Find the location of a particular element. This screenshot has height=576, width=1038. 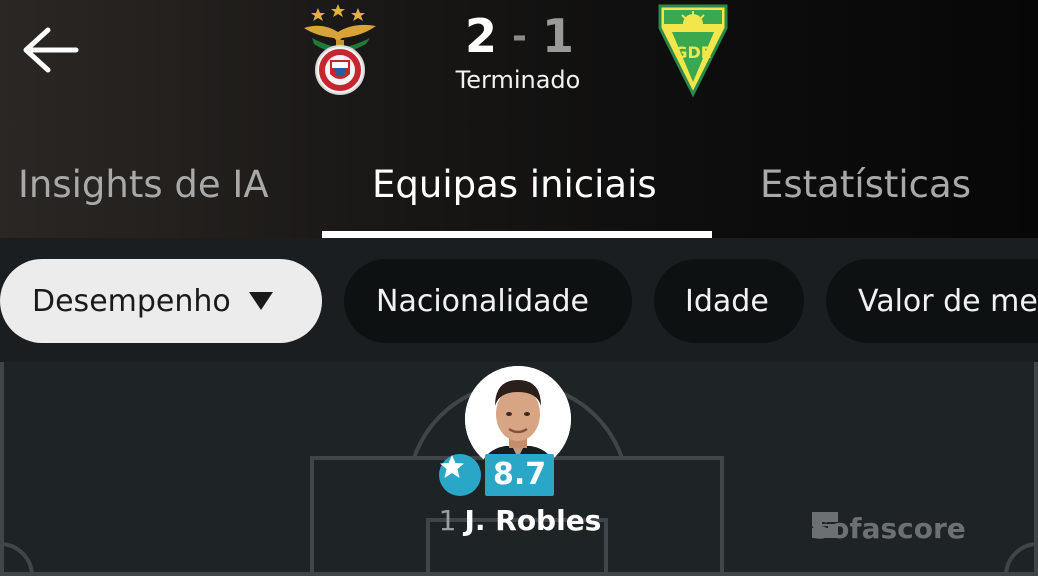

scoreboard: 2 - 1 is located at coordinates (520, 36).